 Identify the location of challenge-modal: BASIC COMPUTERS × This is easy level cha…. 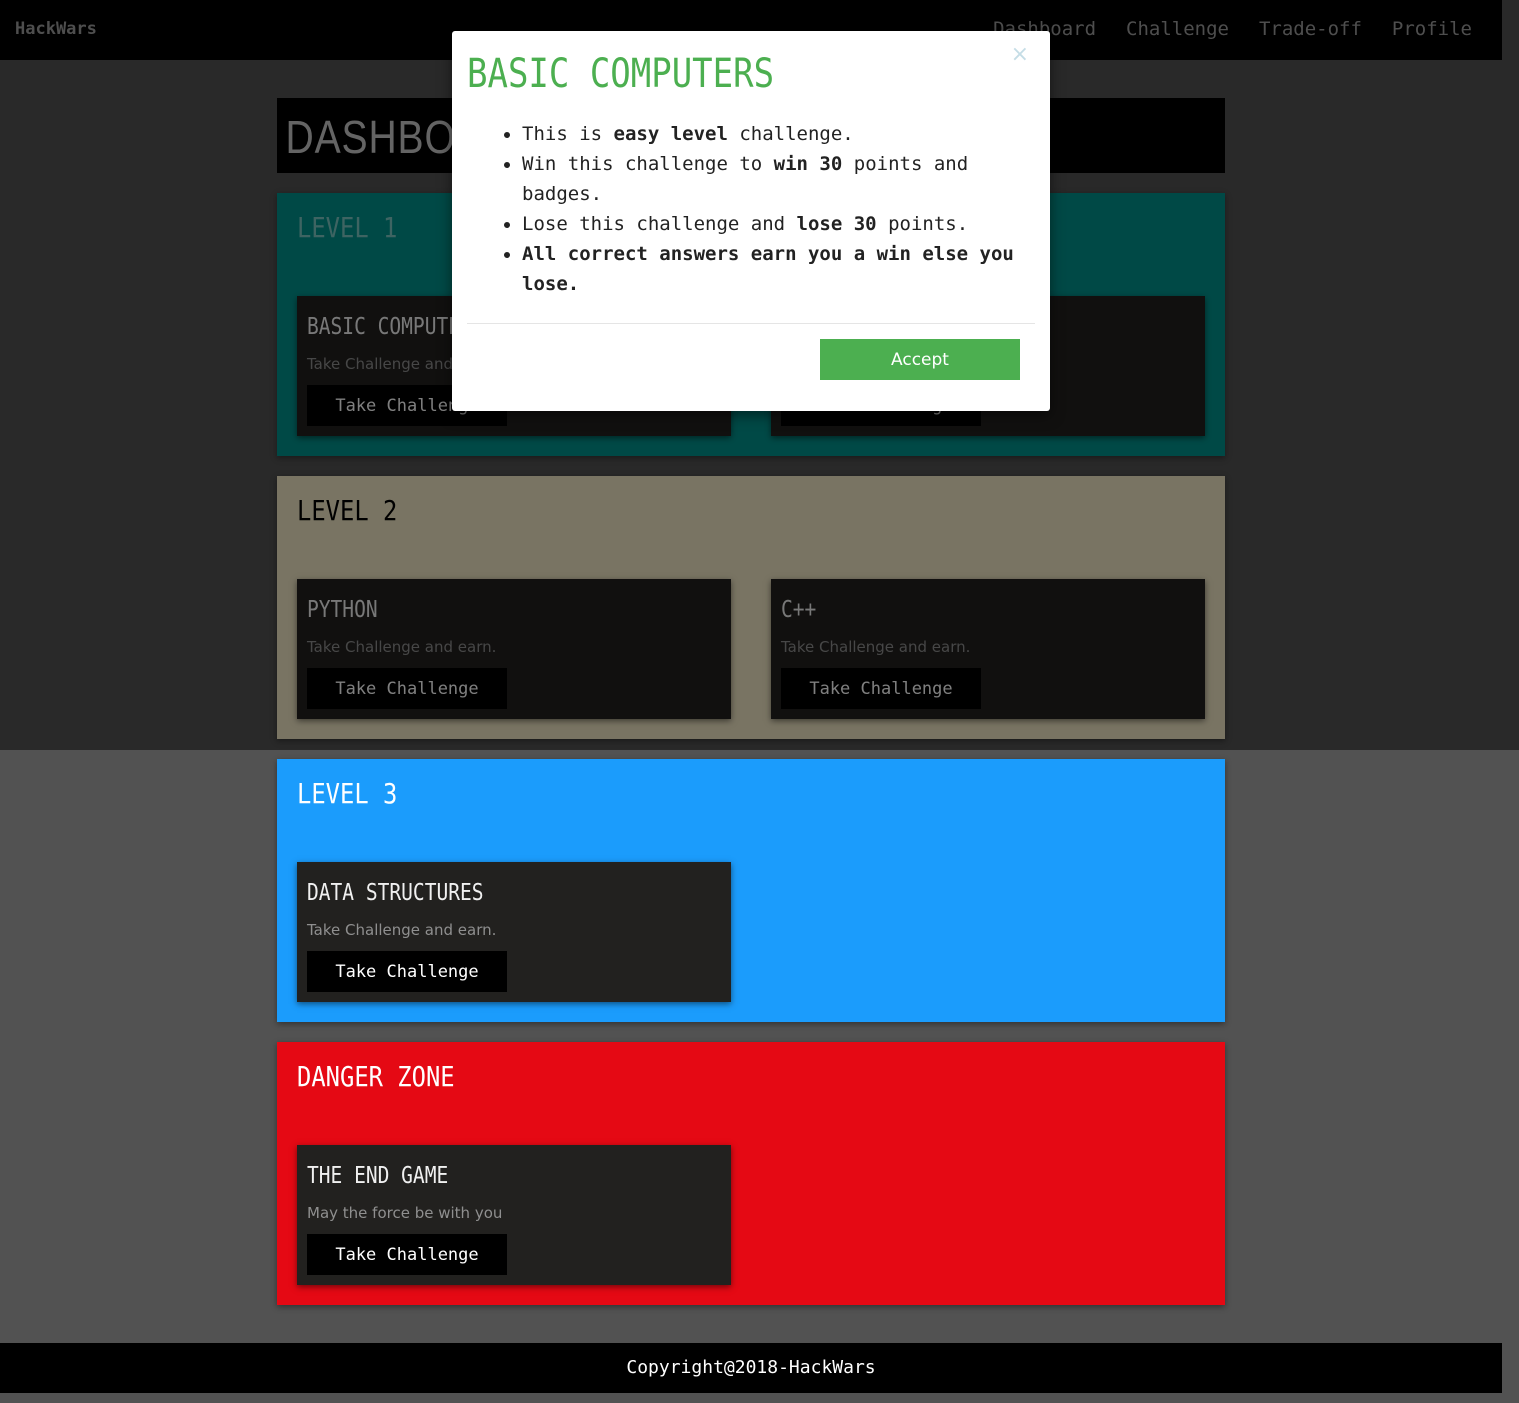
(751, 221).